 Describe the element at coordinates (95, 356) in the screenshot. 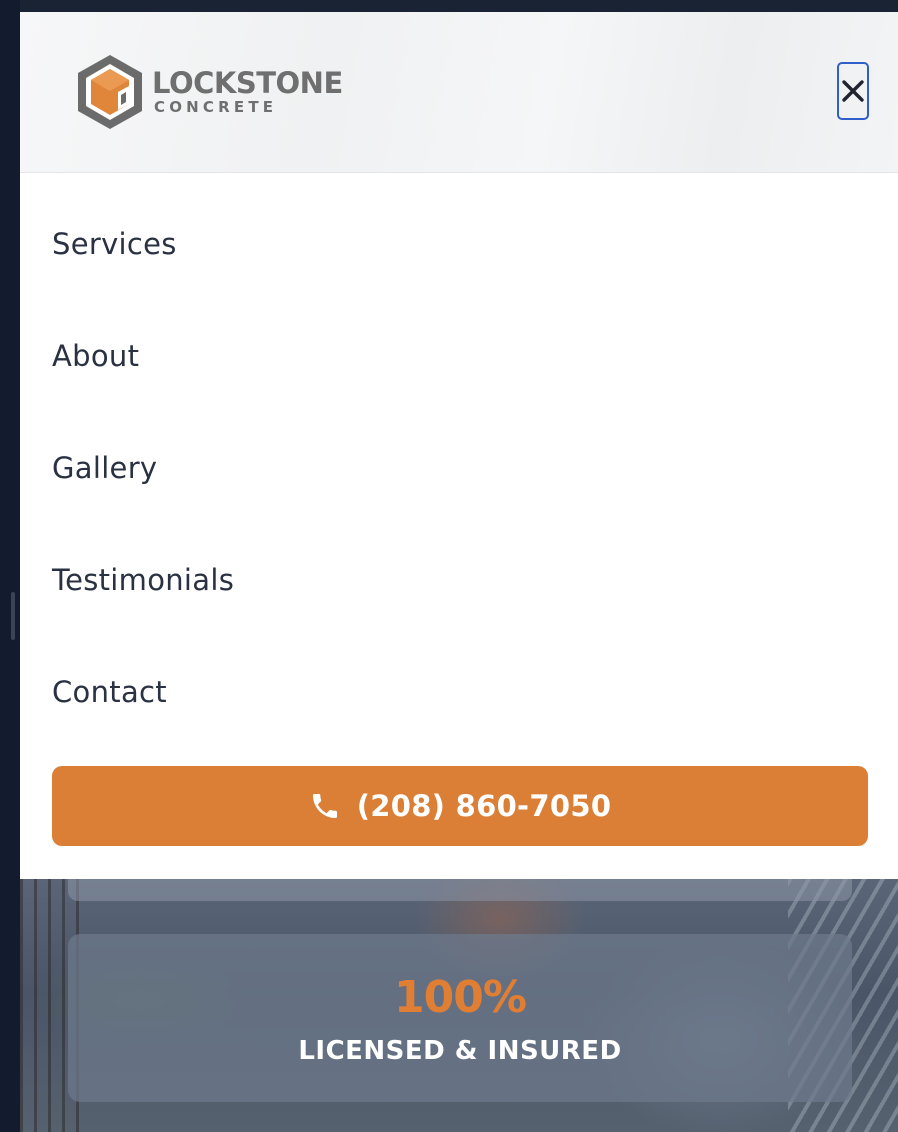

I see `nav-item-about: About` at that location.